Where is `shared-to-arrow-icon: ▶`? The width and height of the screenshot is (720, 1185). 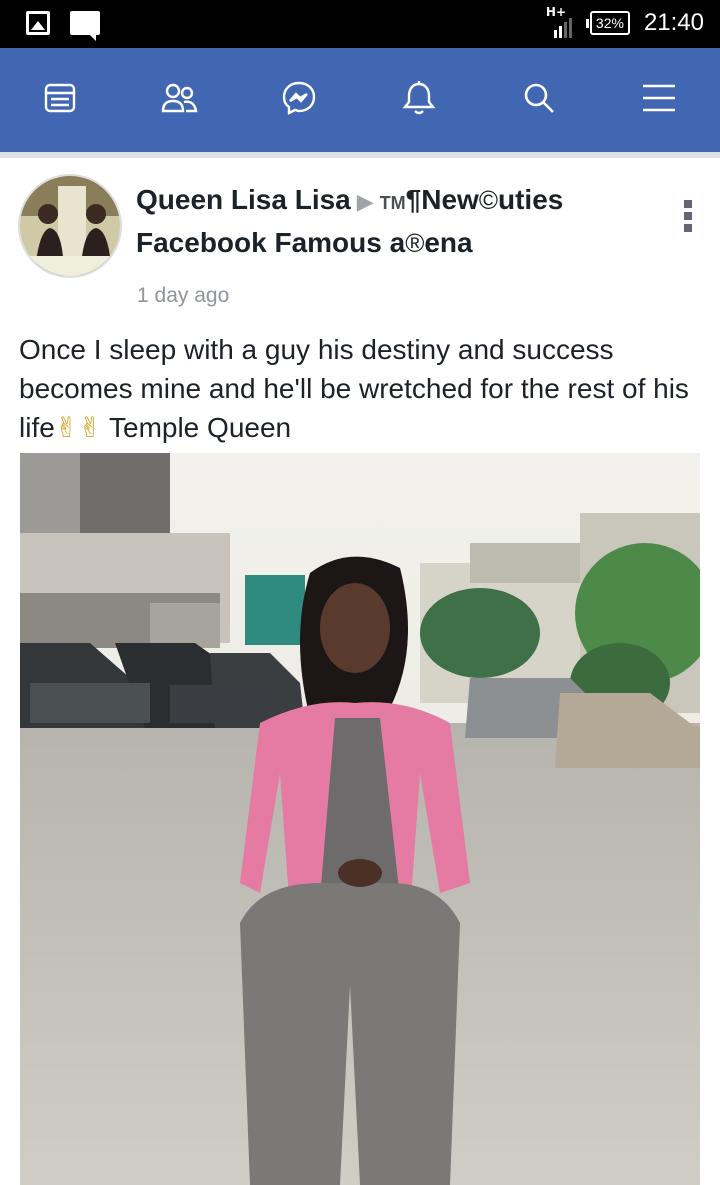
shared-to-arrow-icon: ▶ is located at coordinates (365, 201).